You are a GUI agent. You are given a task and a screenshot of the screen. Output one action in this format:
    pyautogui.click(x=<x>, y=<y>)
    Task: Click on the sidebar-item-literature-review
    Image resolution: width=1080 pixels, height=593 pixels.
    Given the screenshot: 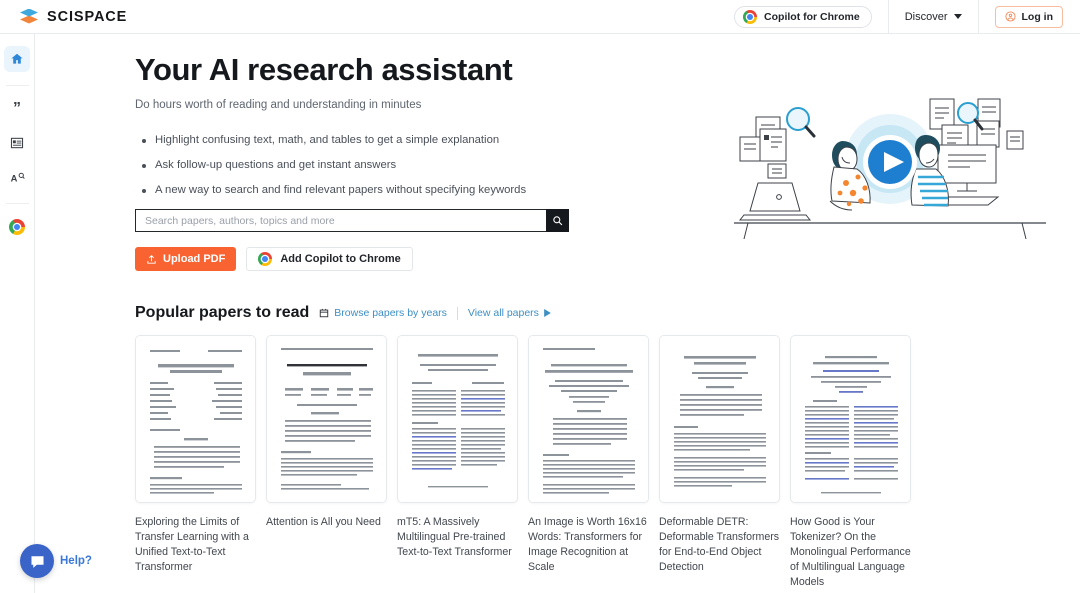 What is the action you would take?
    pyautogui.click(x=17, y=143)
    